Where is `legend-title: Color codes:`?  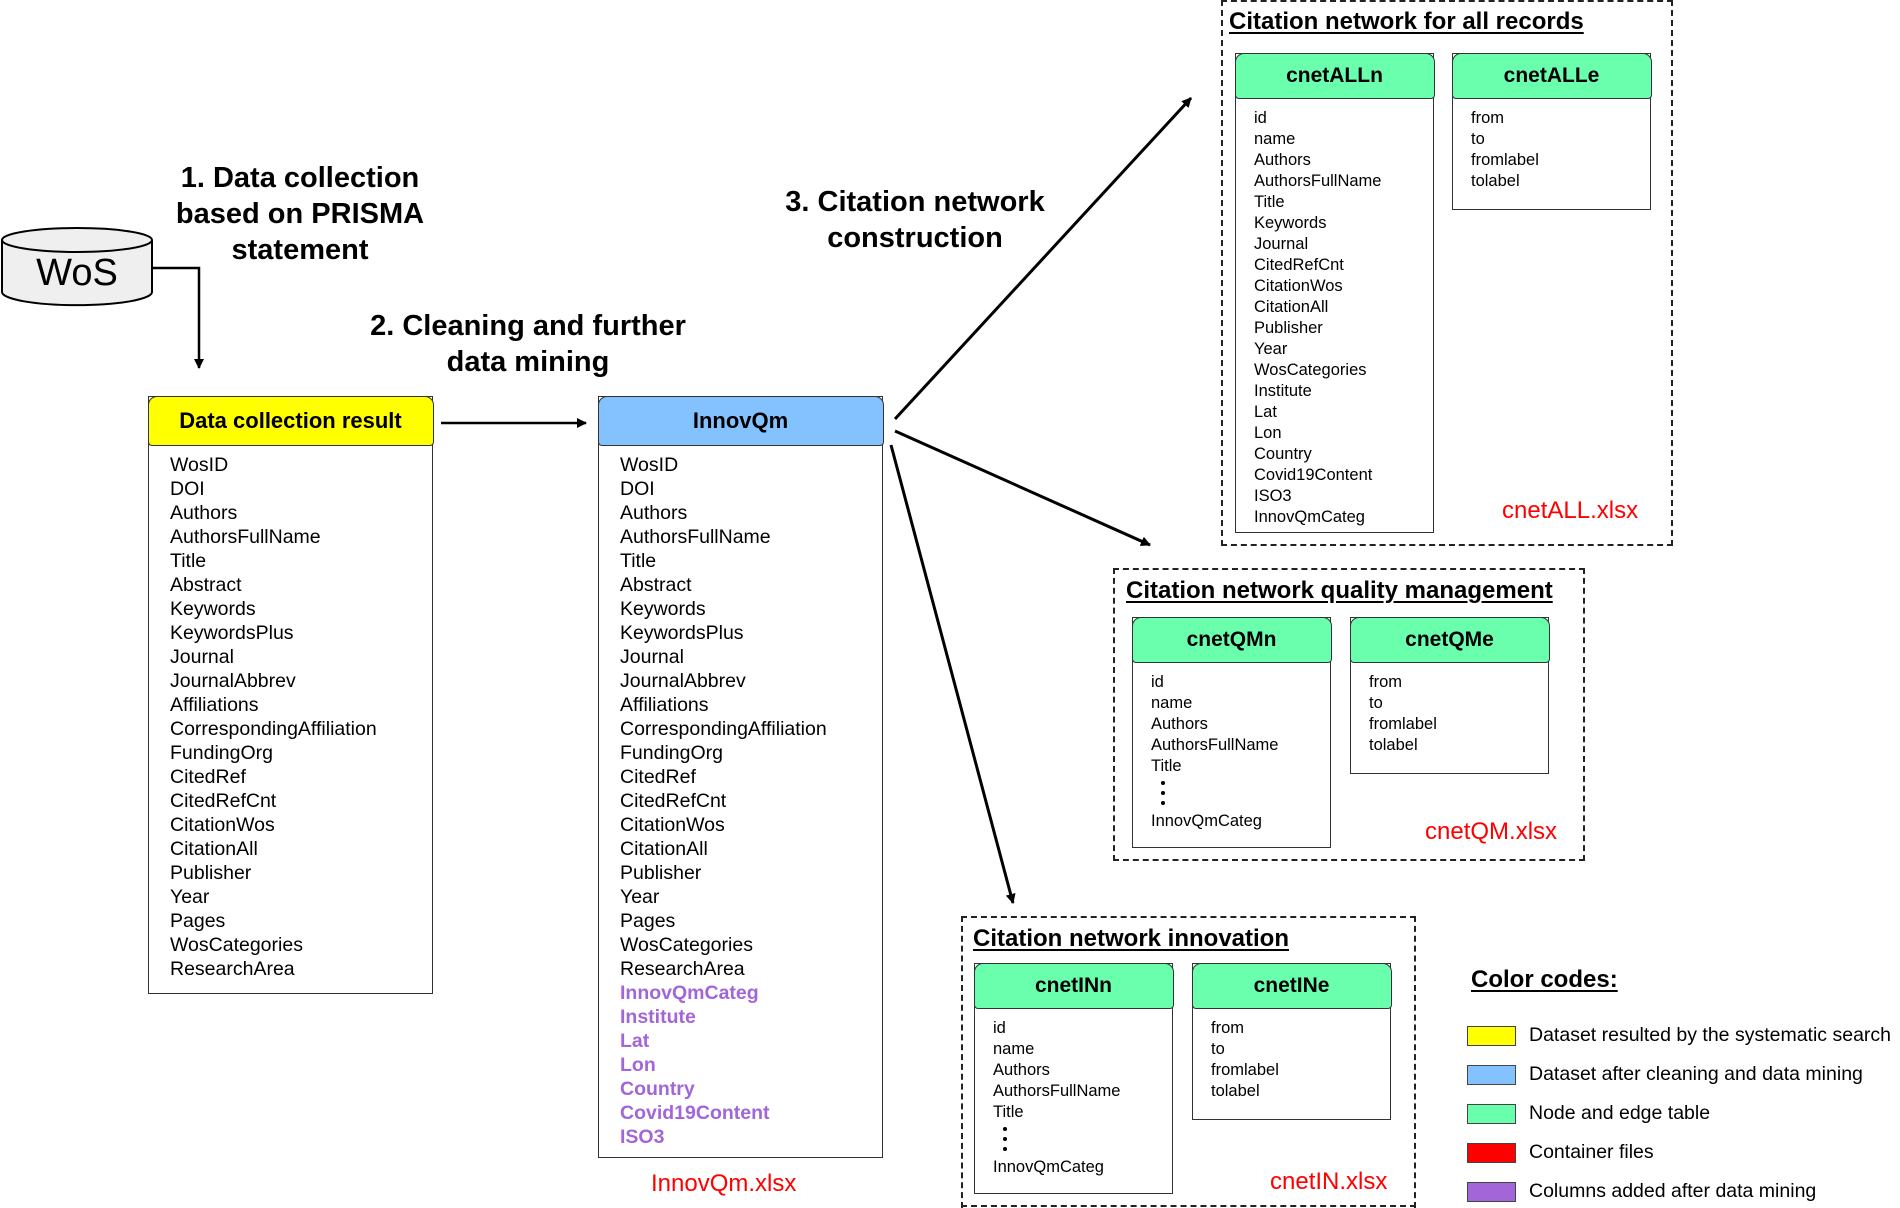
legend-title: Color codes: is located at coordinates (1544, 979).